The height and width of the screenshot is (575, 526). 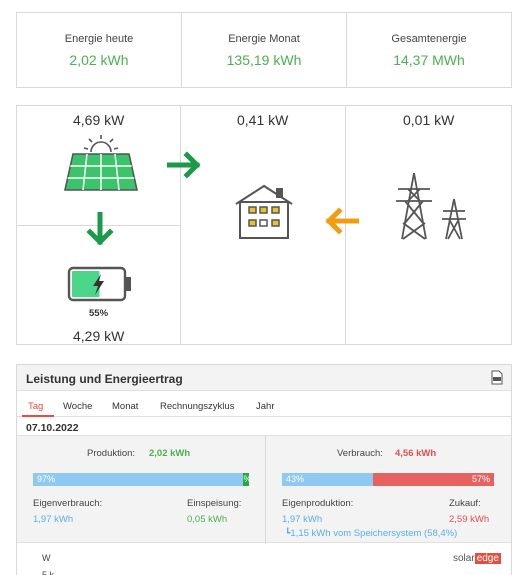 What do you see at coordinates (264, 378) in the screenshot?
I see `performance-header: Leistung und Energieertrag` at bounding box center [264, 378].